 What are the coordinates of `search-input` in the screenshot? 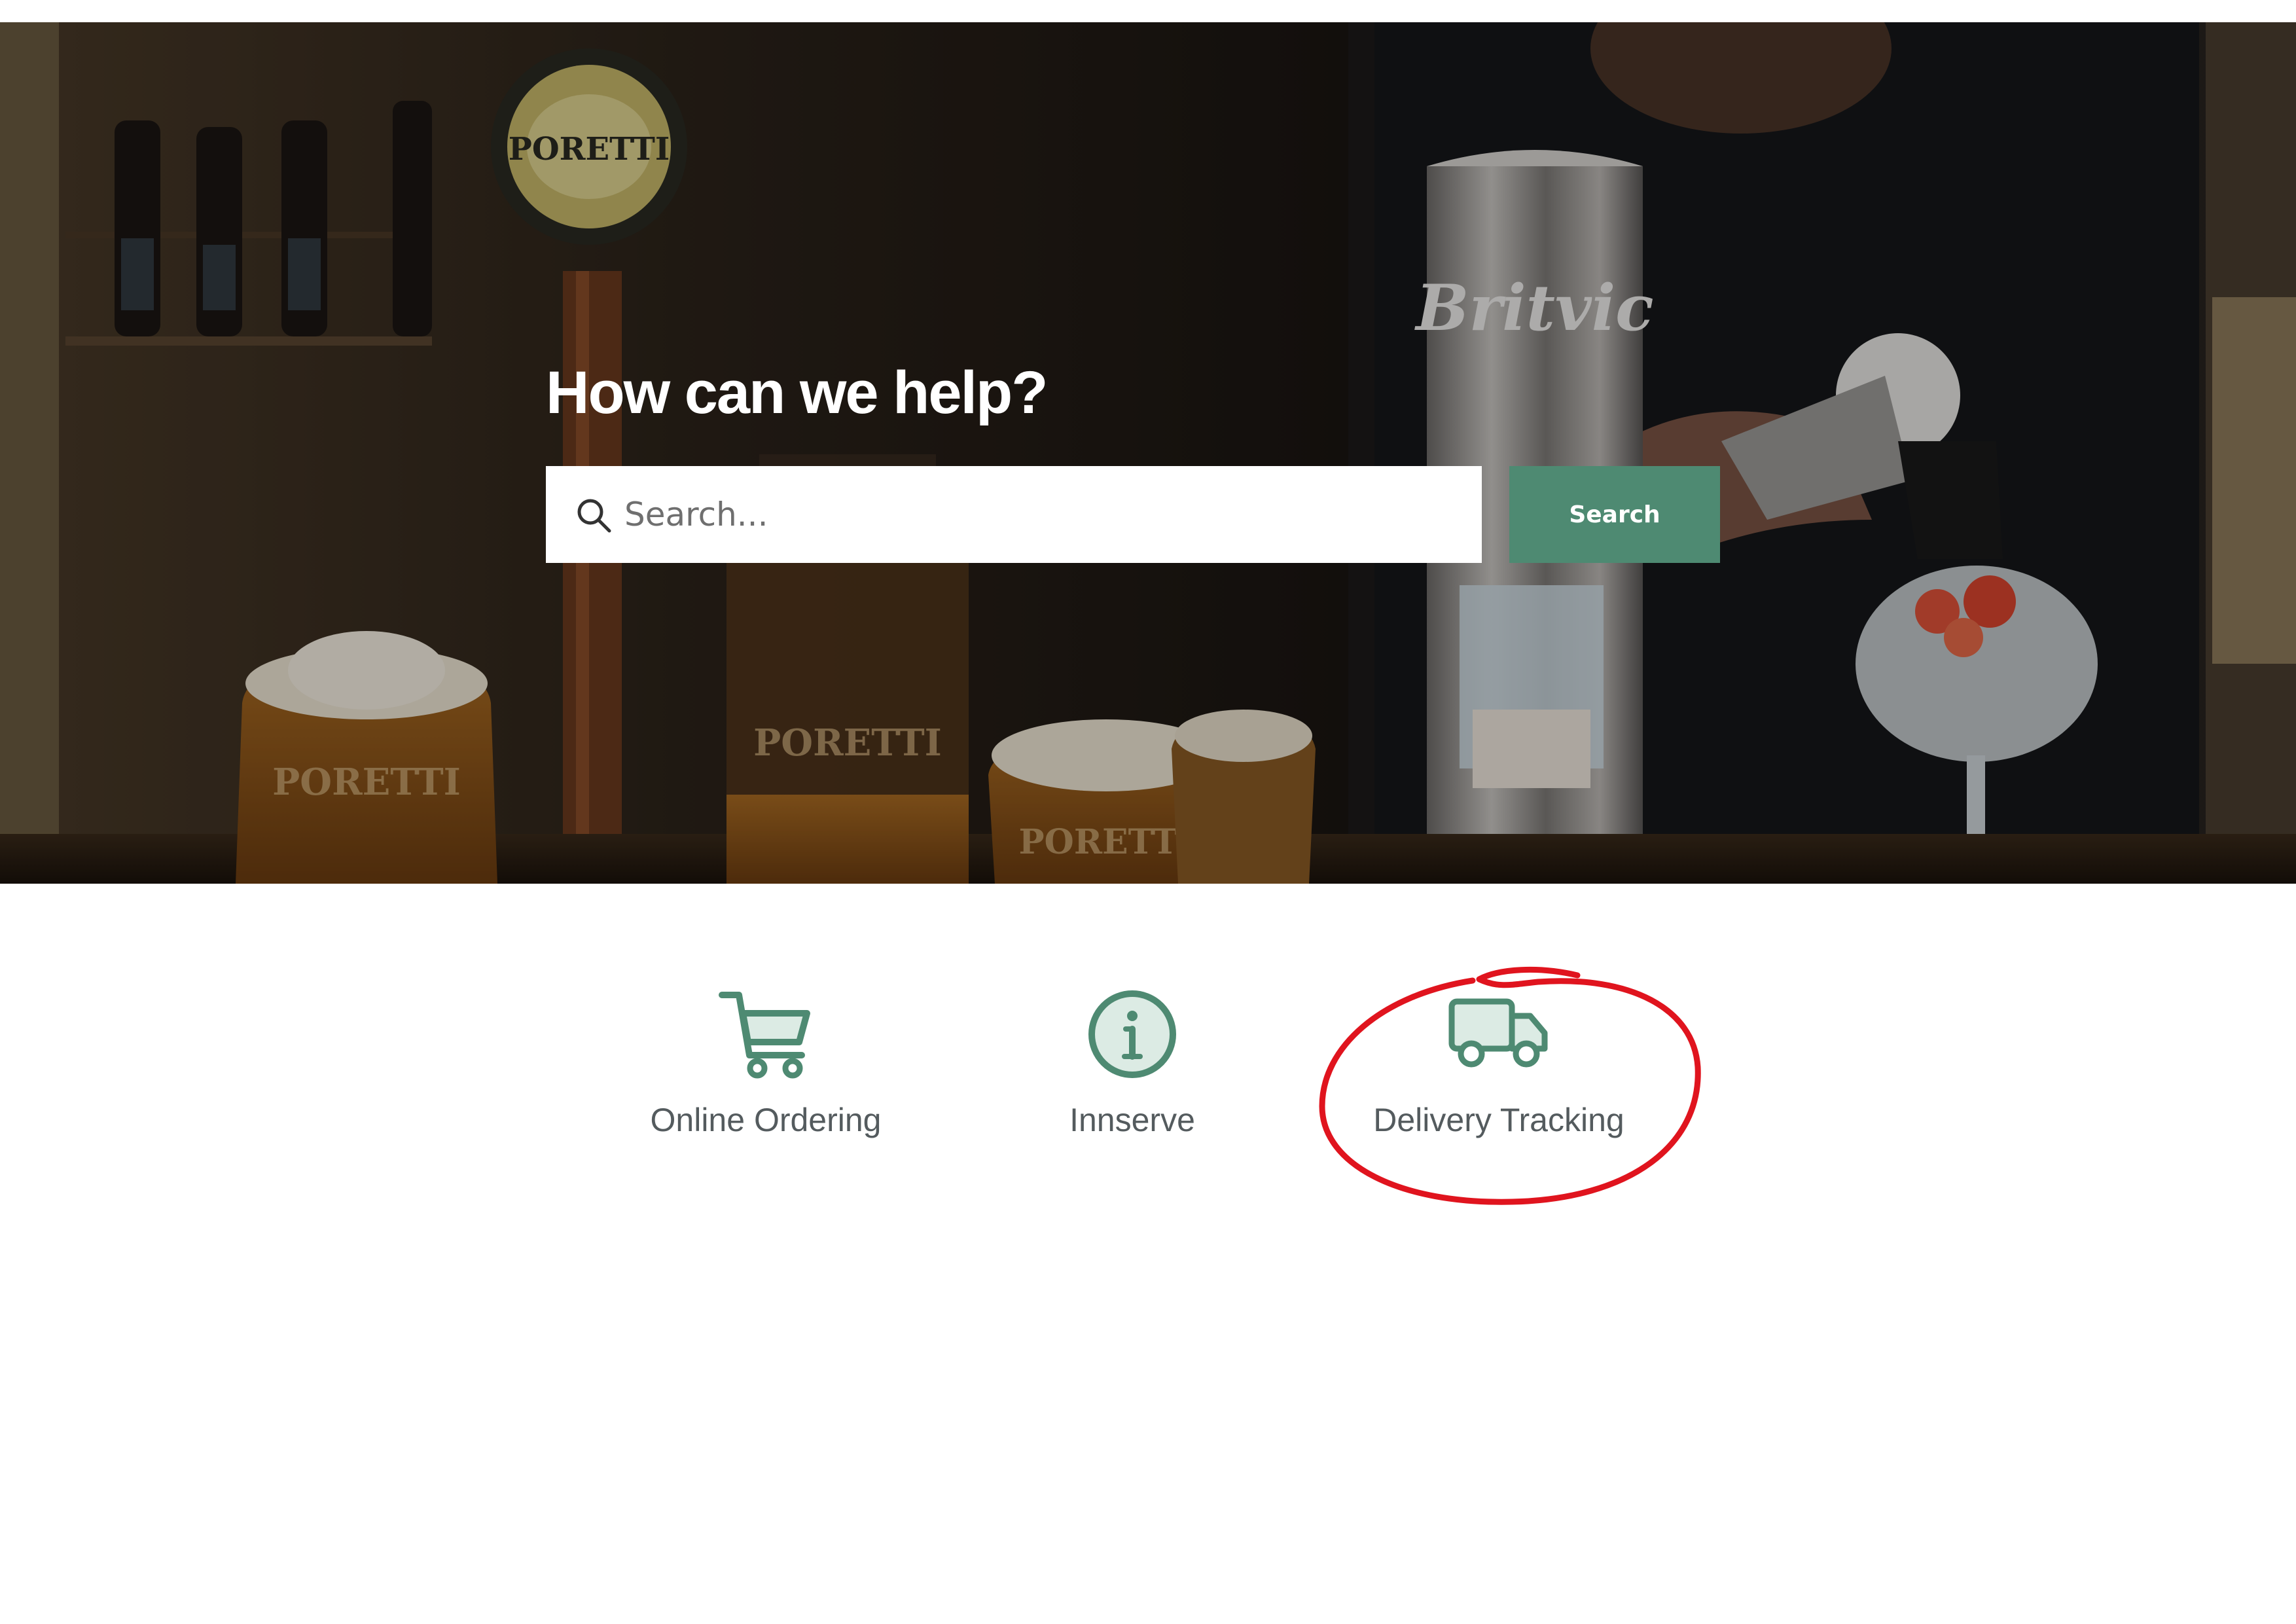 It's located at (1046, 514).